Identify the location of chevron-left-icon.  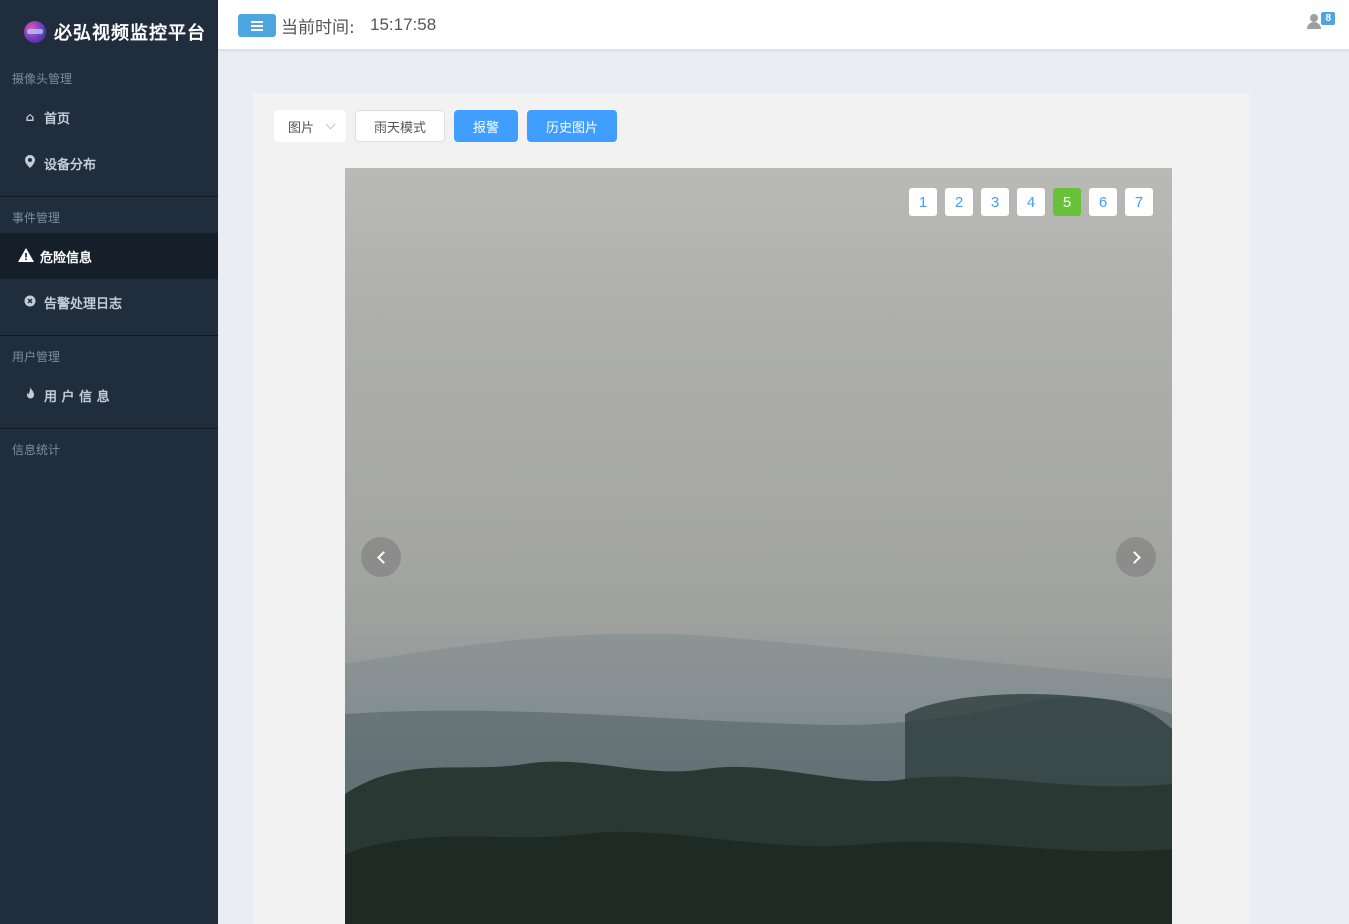
(383, 557).